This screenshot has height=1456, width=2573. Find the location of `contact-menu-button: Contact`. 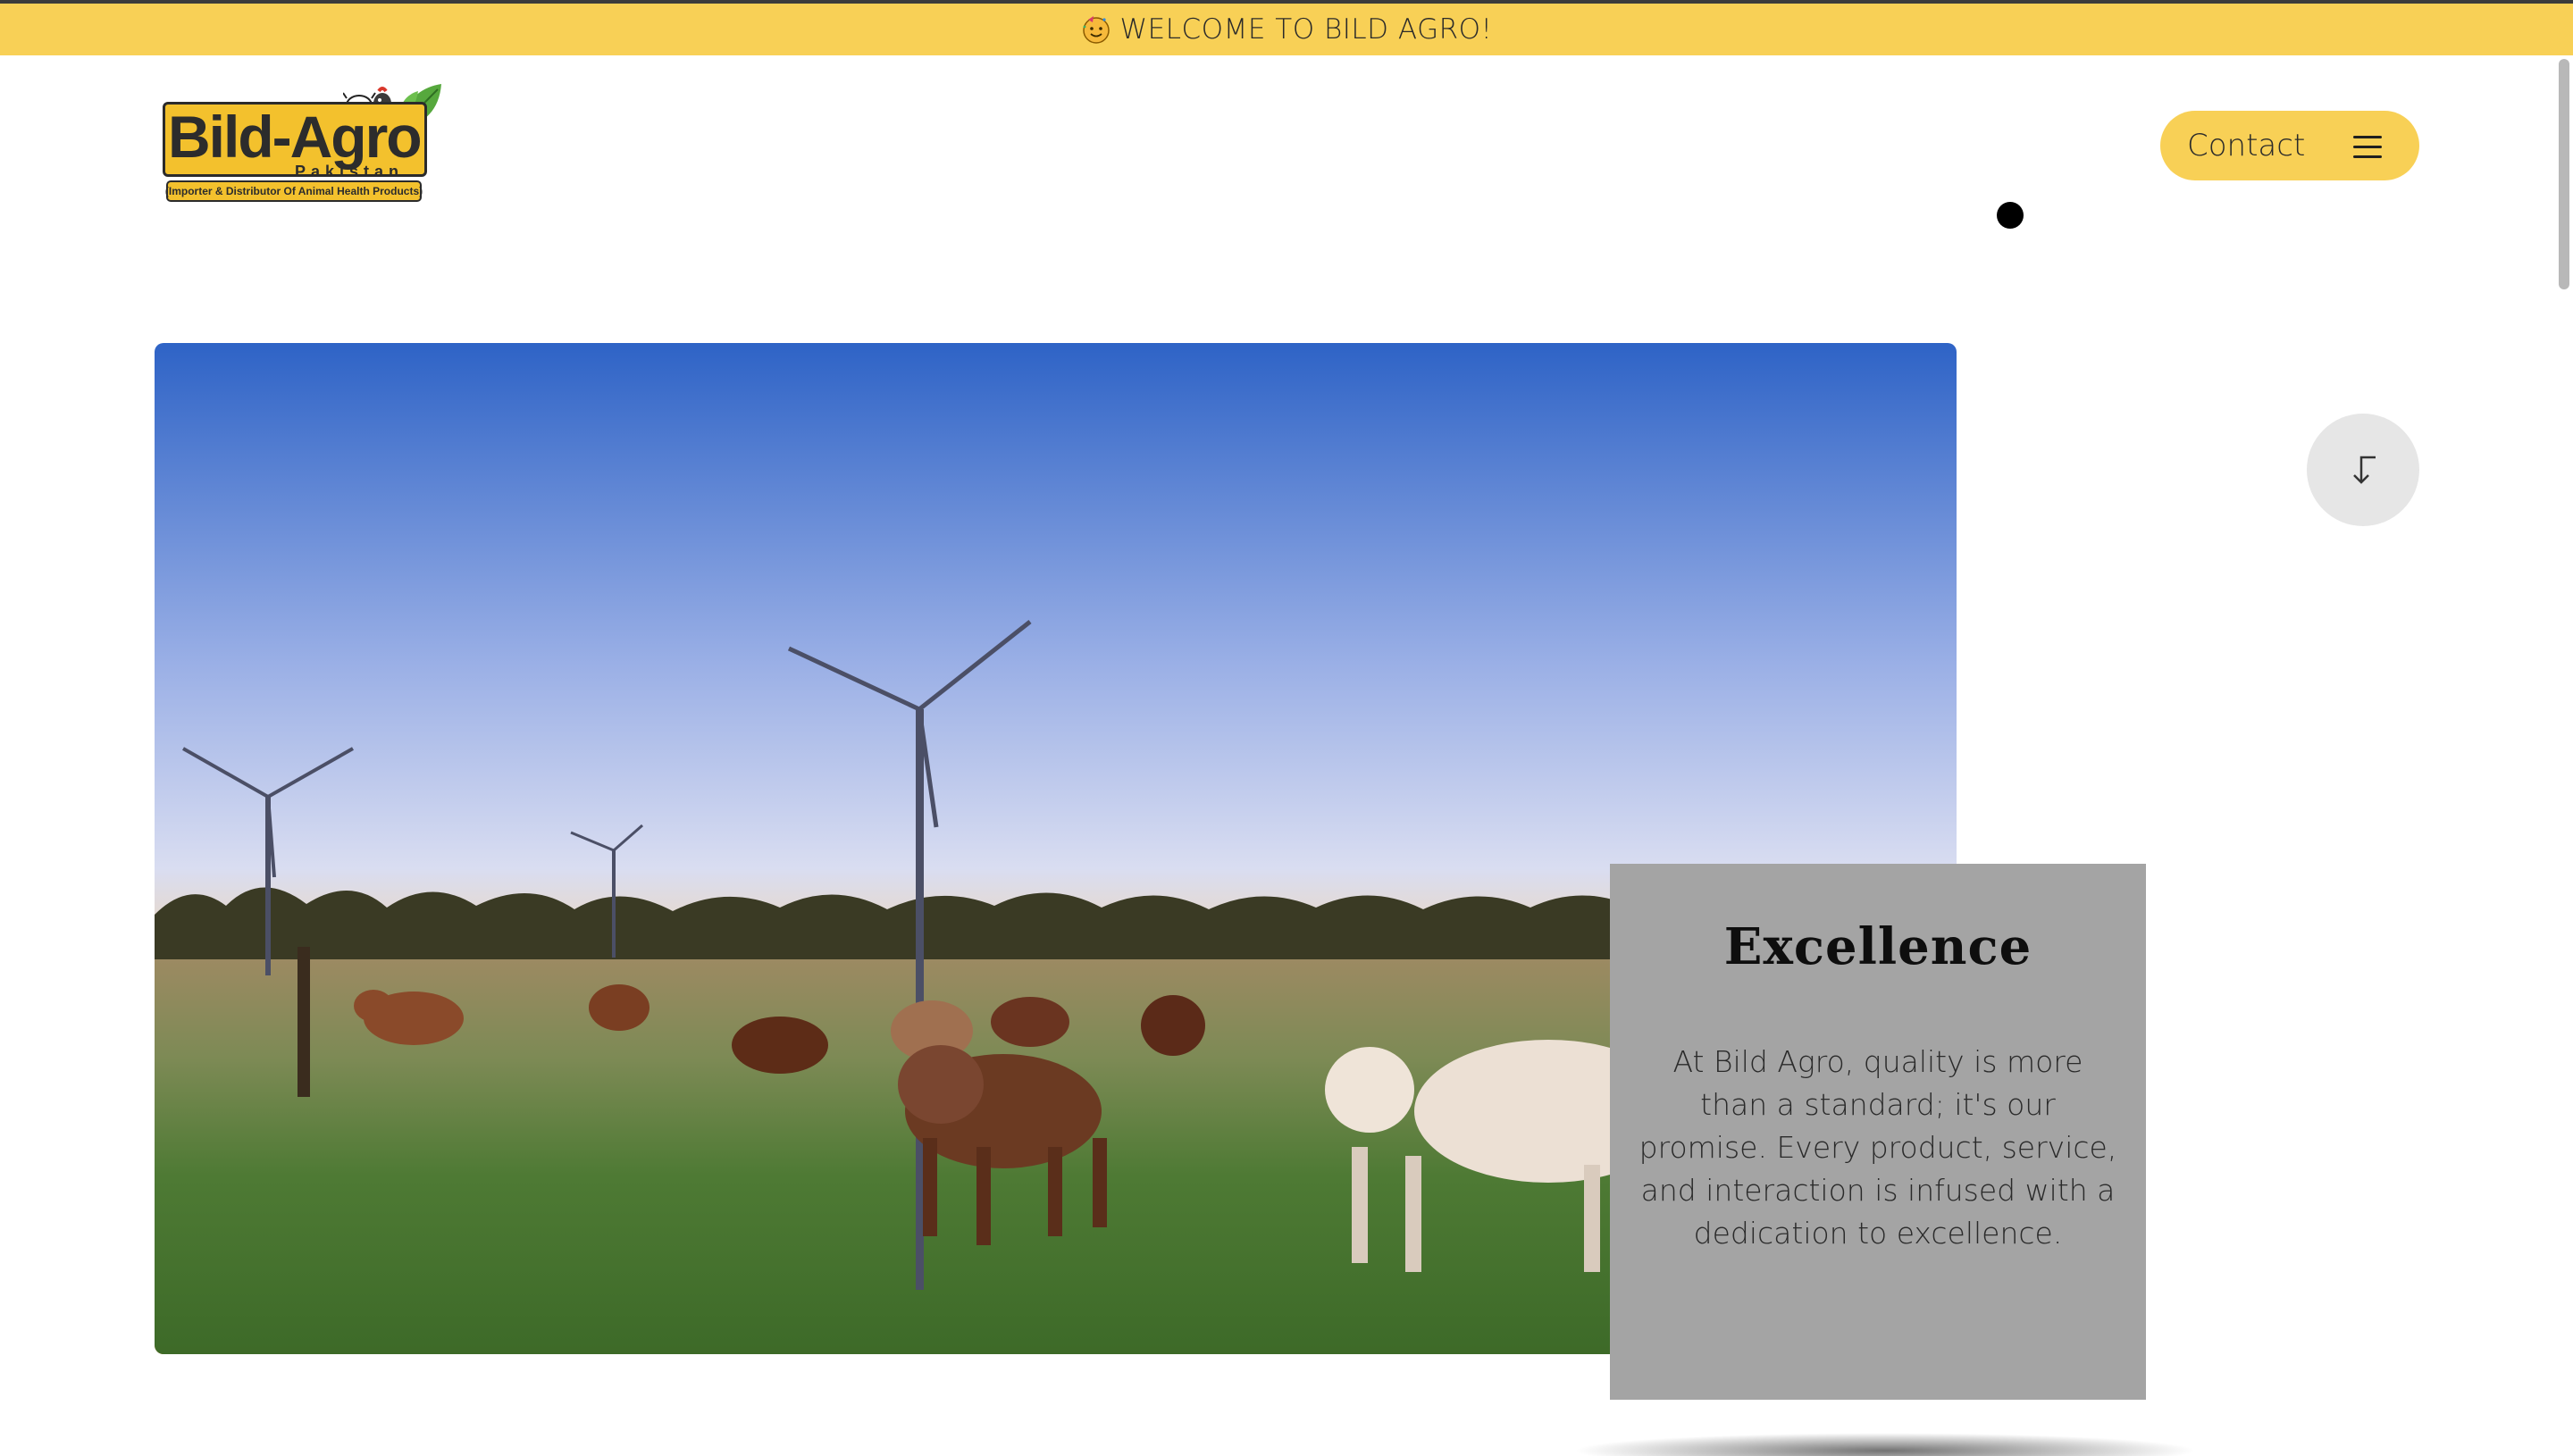

contact-menu-button: Contact is located at coordinates (2289, 145).